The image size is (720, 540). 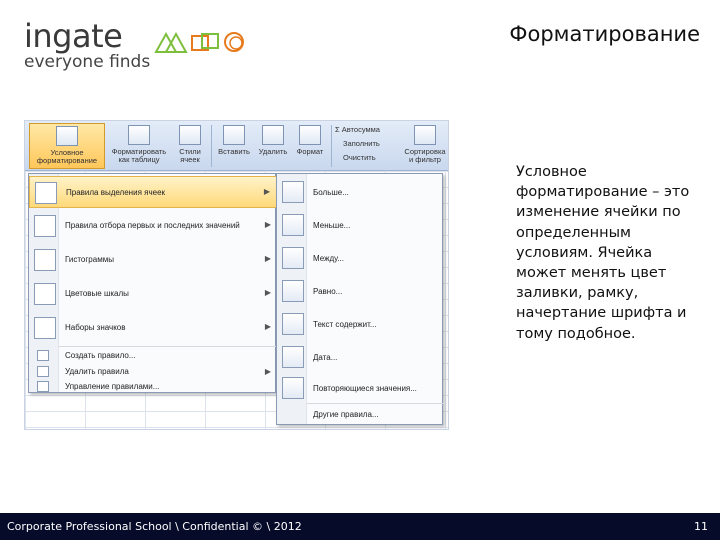 What do you see at coordinates (293, 291) in the screenshot?
I see `equal-icon` at bounding box center [293, 291].